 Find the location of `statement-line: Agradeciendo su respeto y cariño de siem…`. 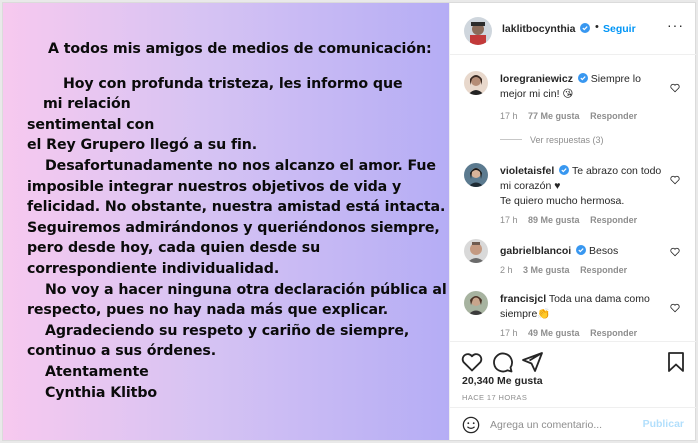

statement-line: Agradeciendo su respeto y cariño de siem… is located at coordinates (227, 330).